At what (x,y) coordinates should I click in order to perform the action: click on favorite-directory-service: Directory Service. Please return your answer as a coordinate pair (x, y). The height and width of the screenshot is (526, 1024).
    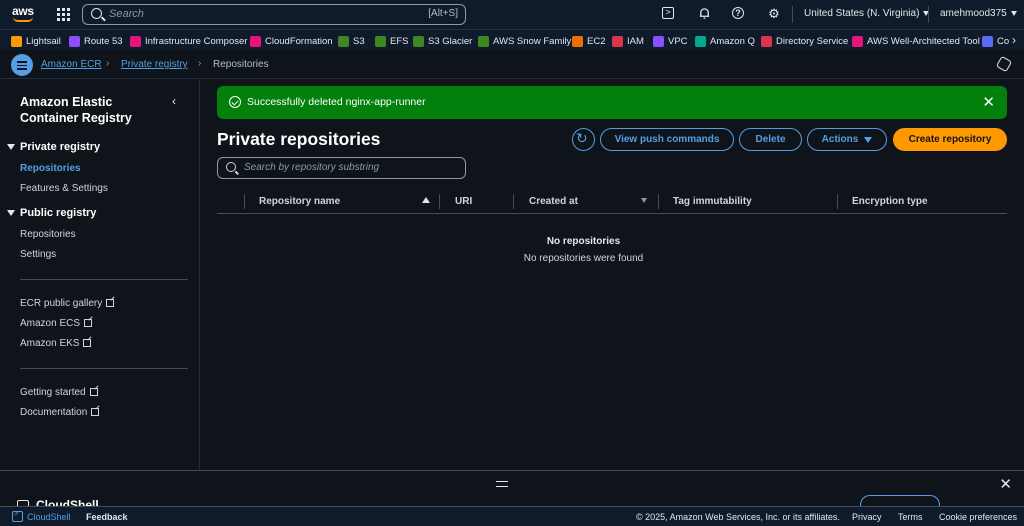
    Looking at the image, I should click on (804, 41).